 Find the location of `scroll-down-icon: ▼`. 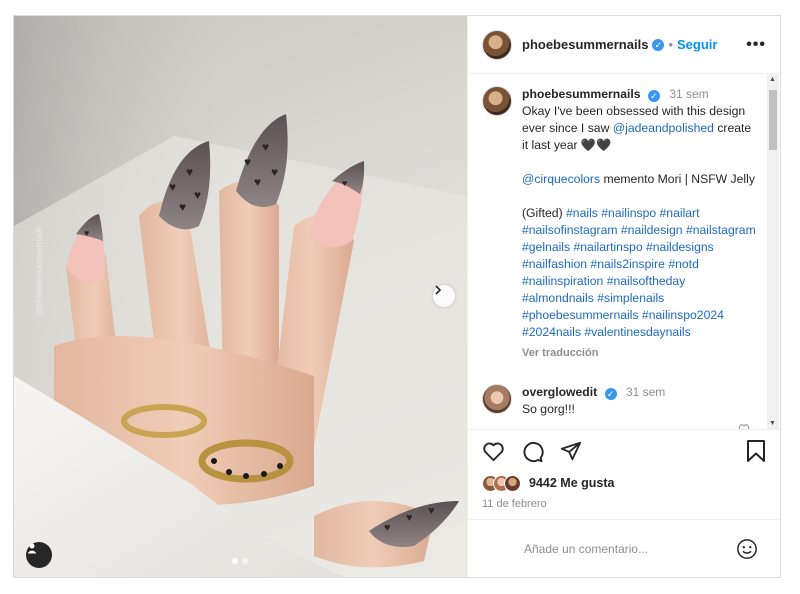

scroll-down-icon: ▼ is located at coordinates (772, 423).